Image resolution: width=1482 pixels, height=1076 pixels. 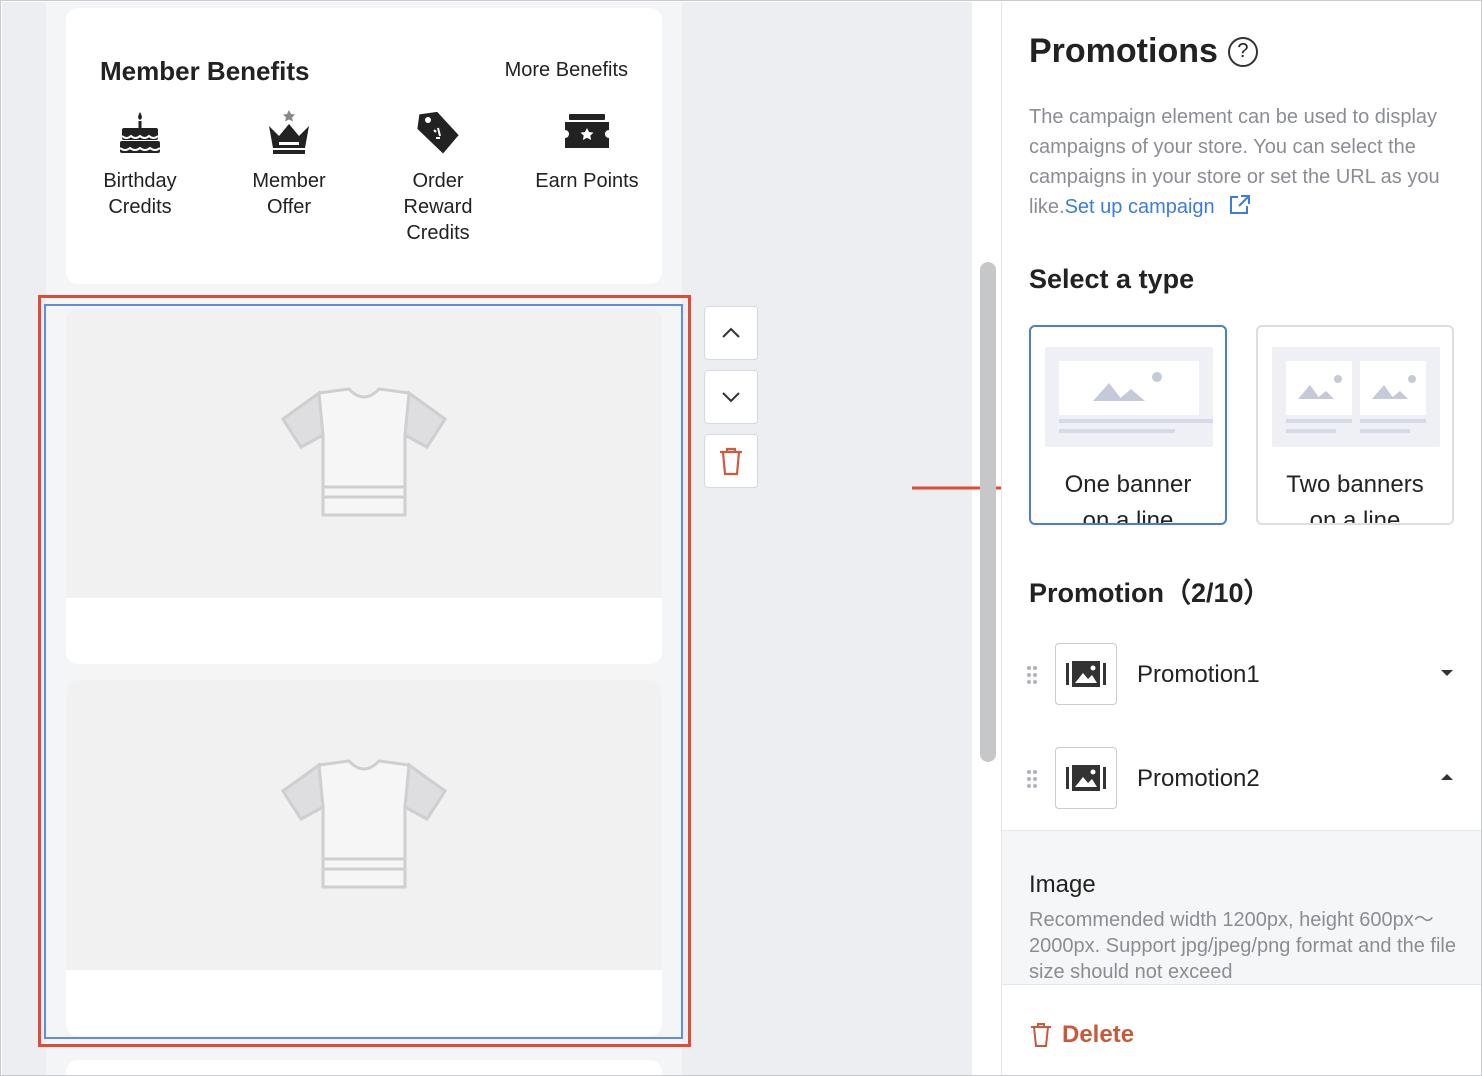 I want to click on move-down-button, so click(x=731, y=397).